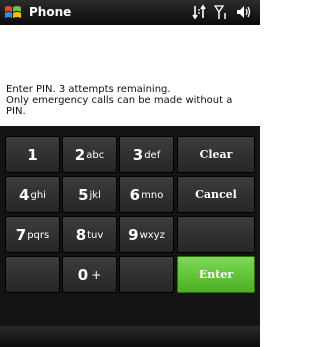 The image size is (320, 347). I want to click on key-7: 7 pqrs, so click(32, 234).